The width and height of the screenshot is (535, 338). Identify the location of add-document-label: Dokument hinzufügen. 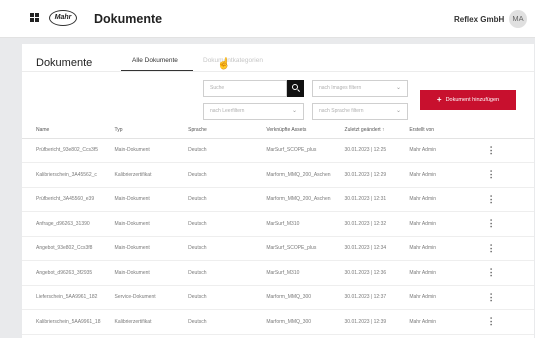
(472, 100).